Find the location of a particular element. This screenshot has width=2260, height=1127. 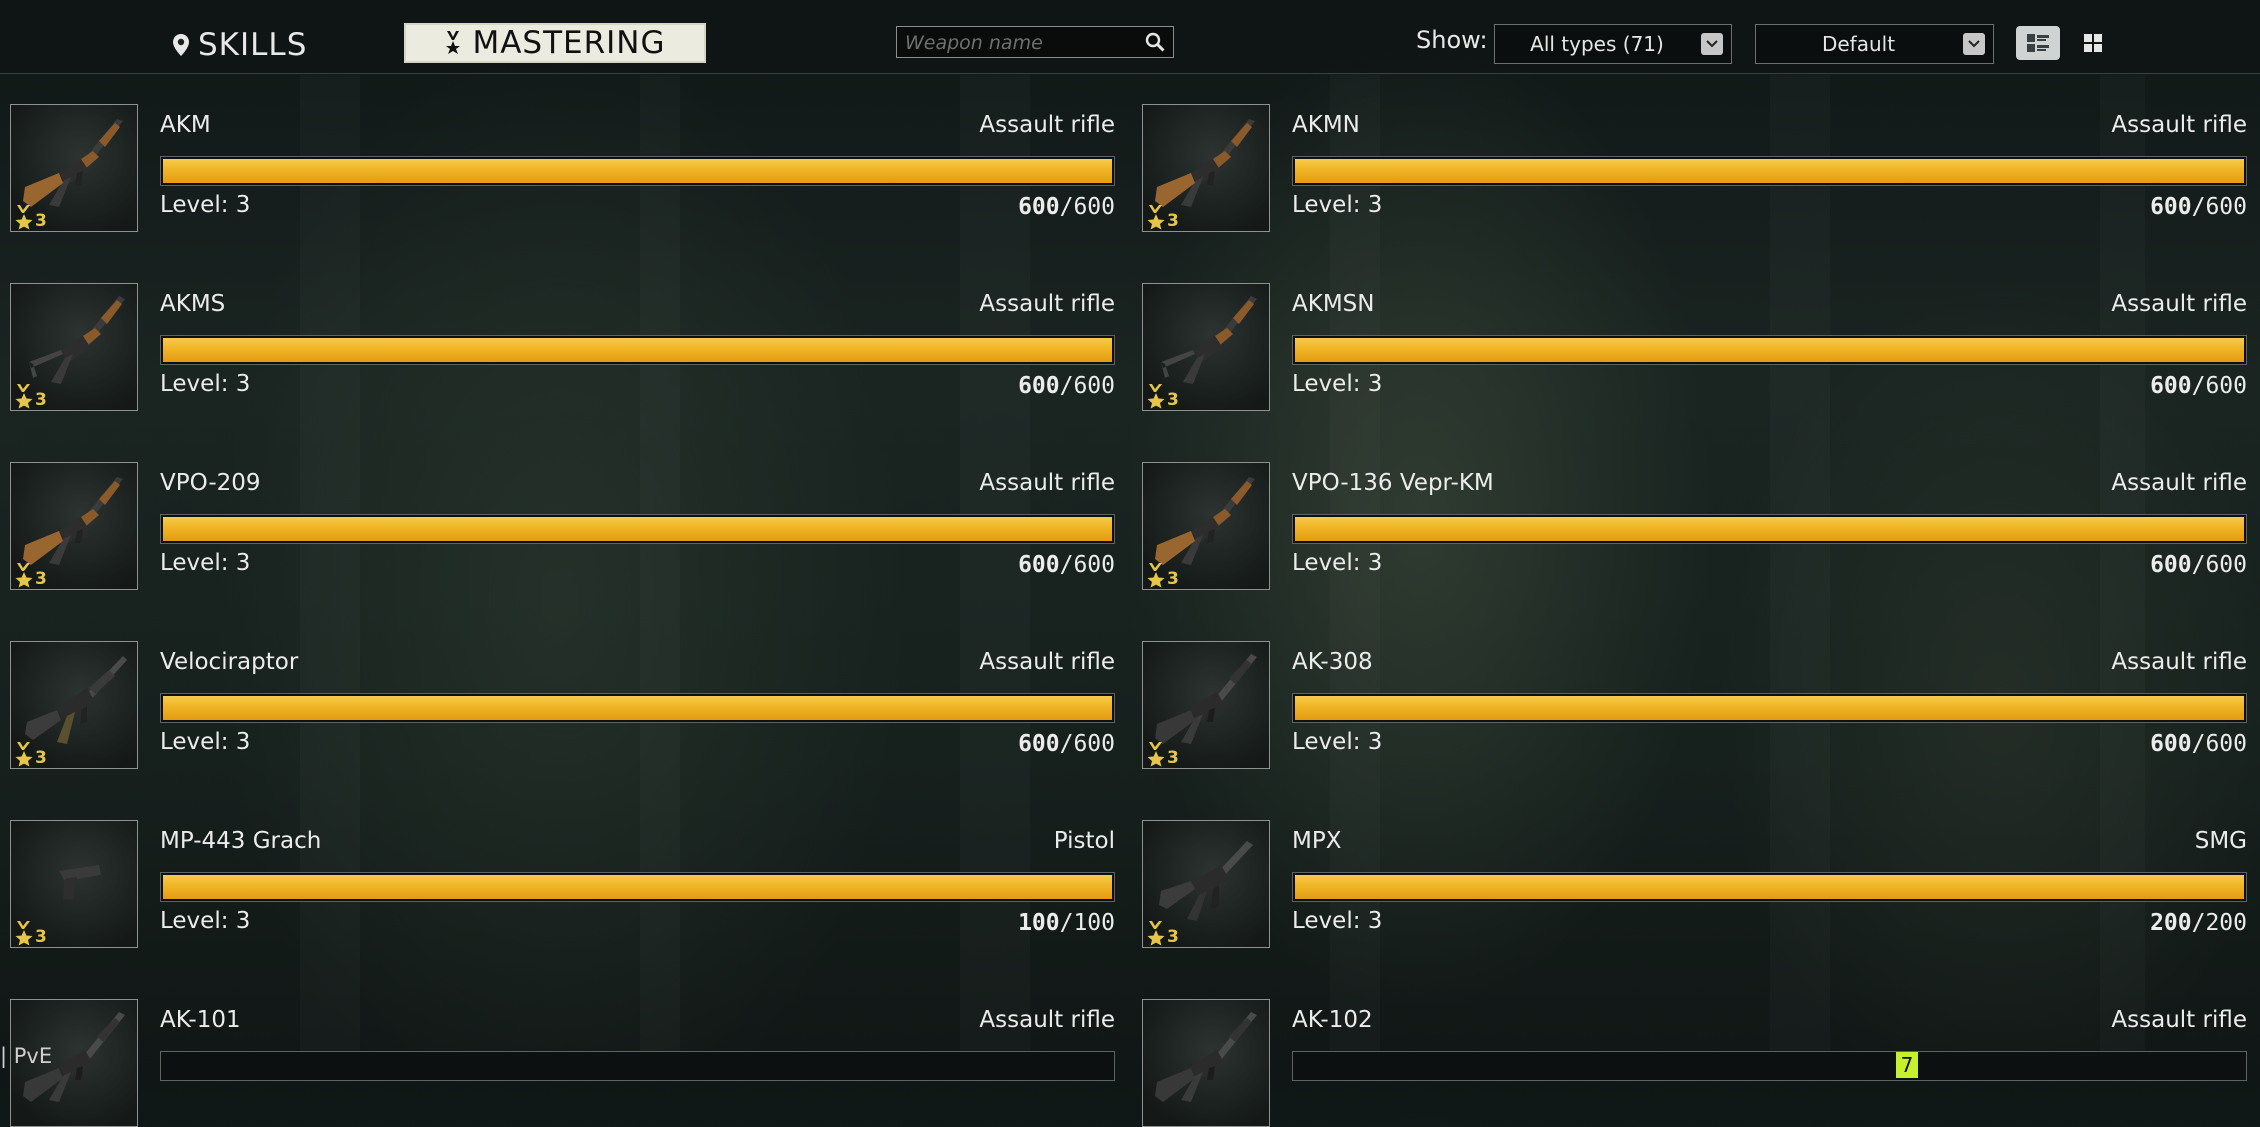

weapon-name: AKMSN is located at coordinates (1333, 304).